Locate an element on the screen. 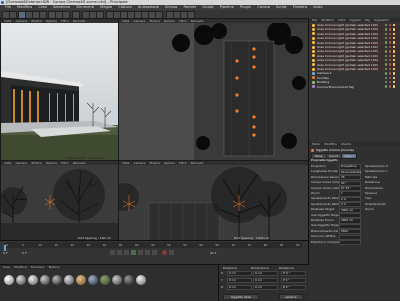 The width and height of the screenshot is (400, 301). om-menu-objects: Oggetti is located at coordinates (354, 20).